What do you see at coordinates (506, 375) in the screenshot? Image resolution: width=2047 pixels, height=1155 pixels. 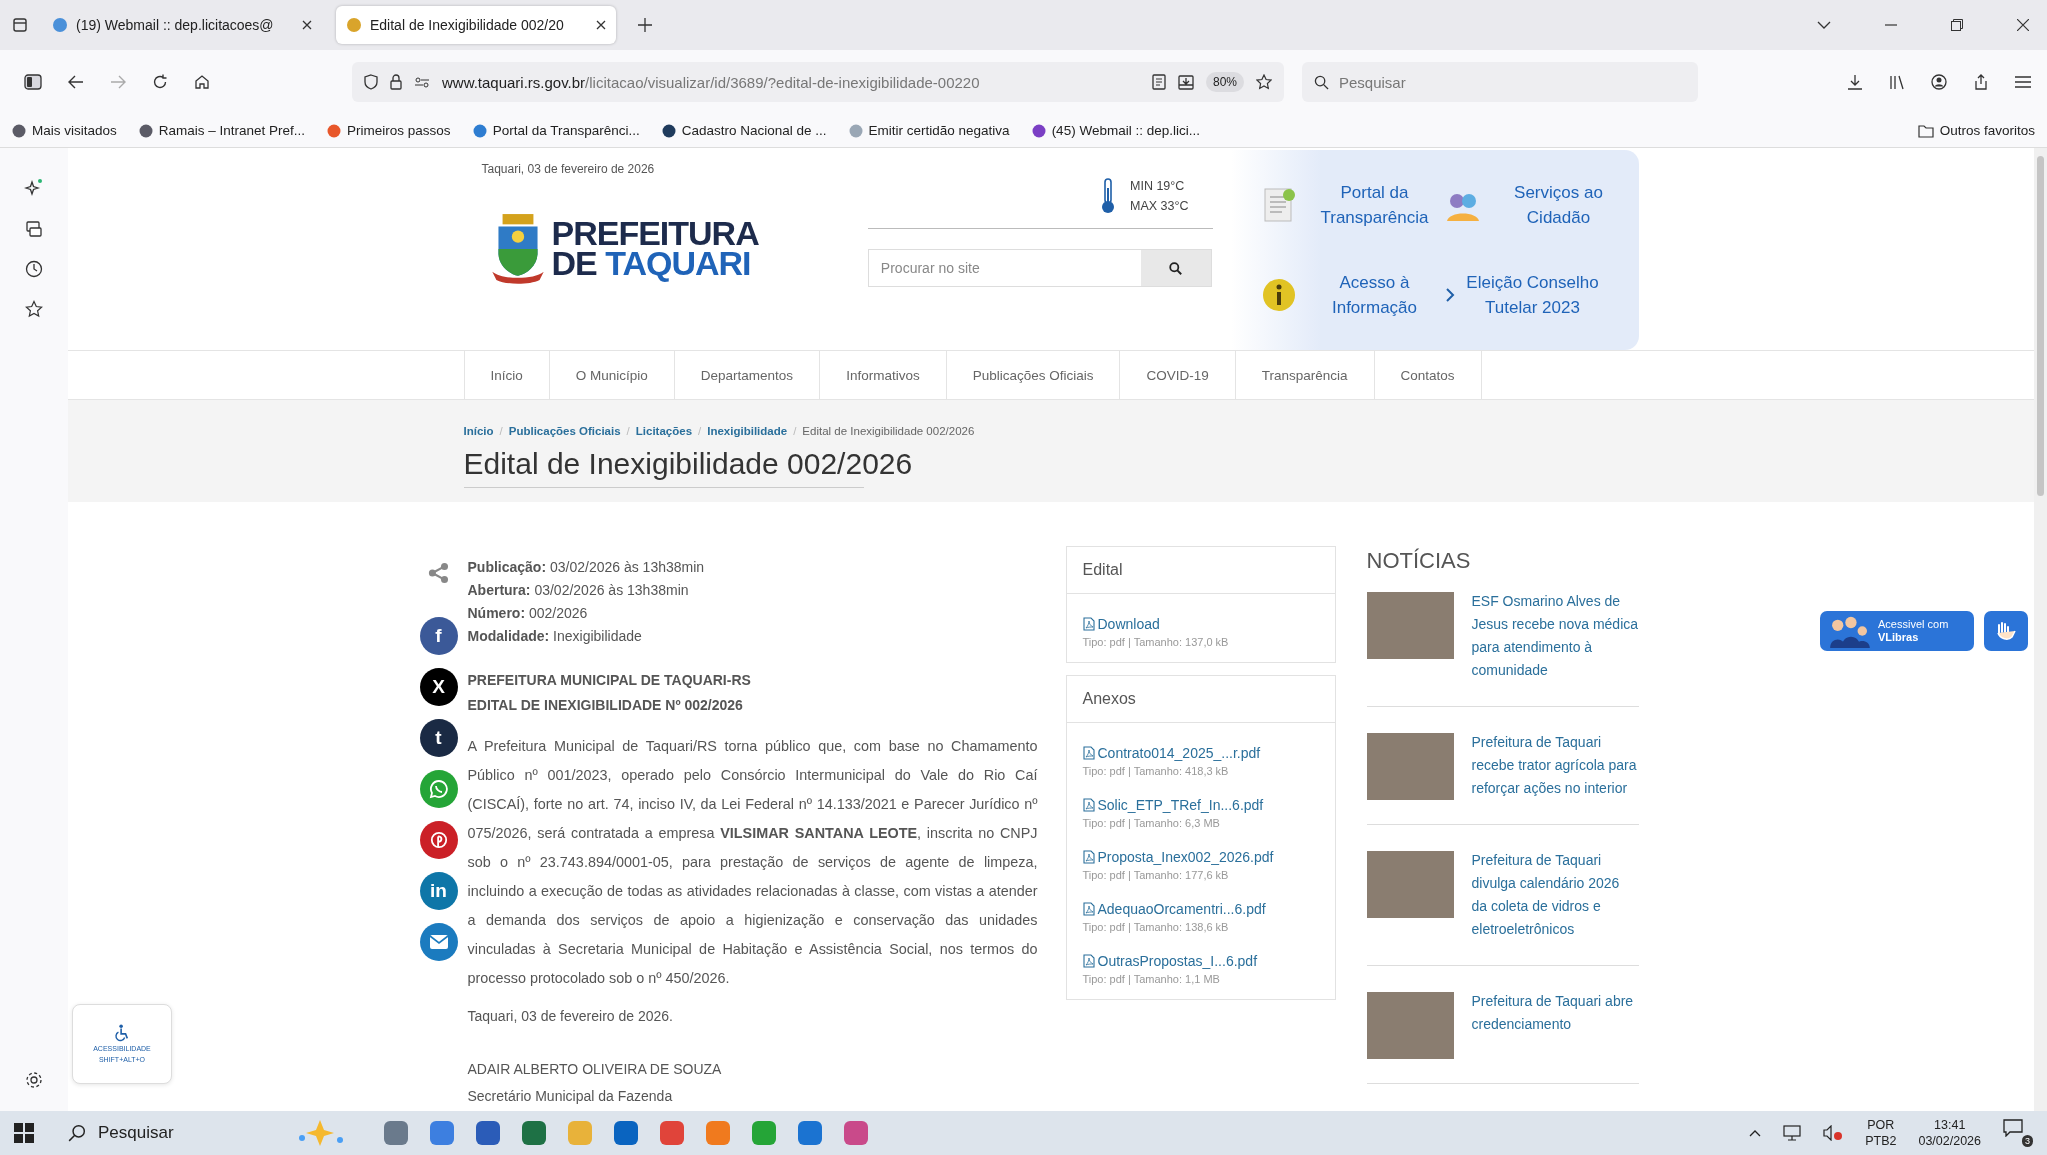 I see `nav-item: Início` at bounding box center [506, 375].